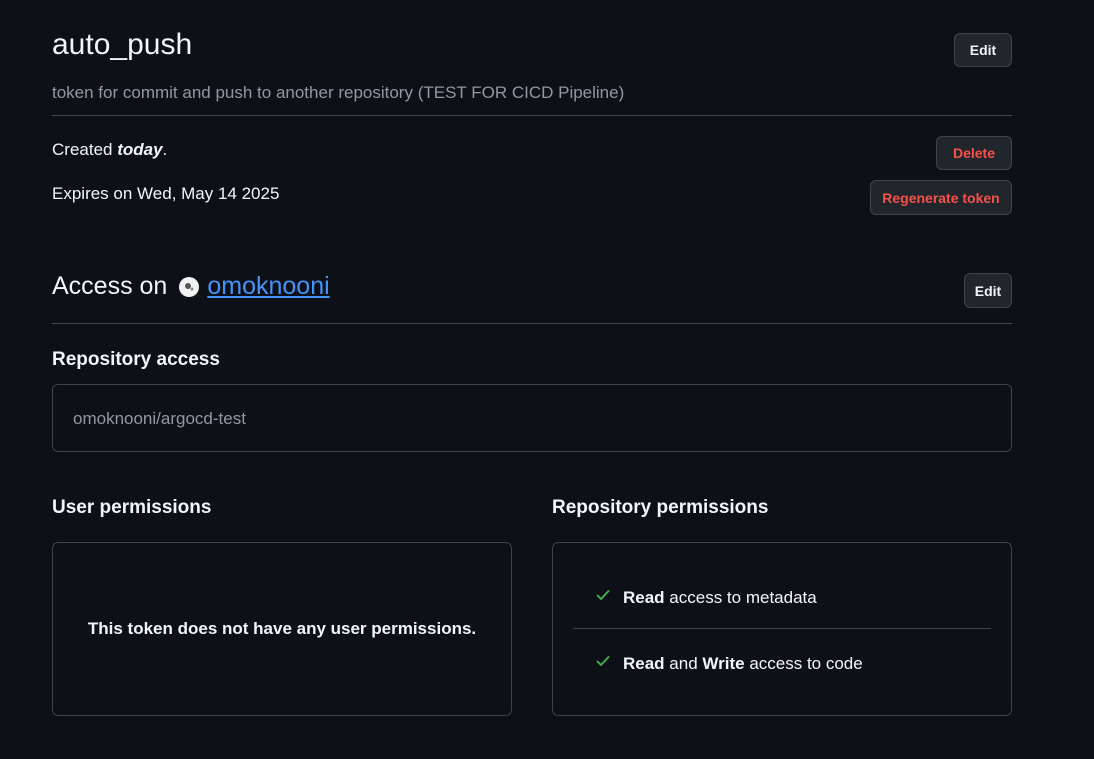 The height and width of the screenshot is (759, 1094). What do you see at coordinates (132, 507) in the screenshot?
I see `user-permissions-heading: User permissions` at bounding box center [132, 507].